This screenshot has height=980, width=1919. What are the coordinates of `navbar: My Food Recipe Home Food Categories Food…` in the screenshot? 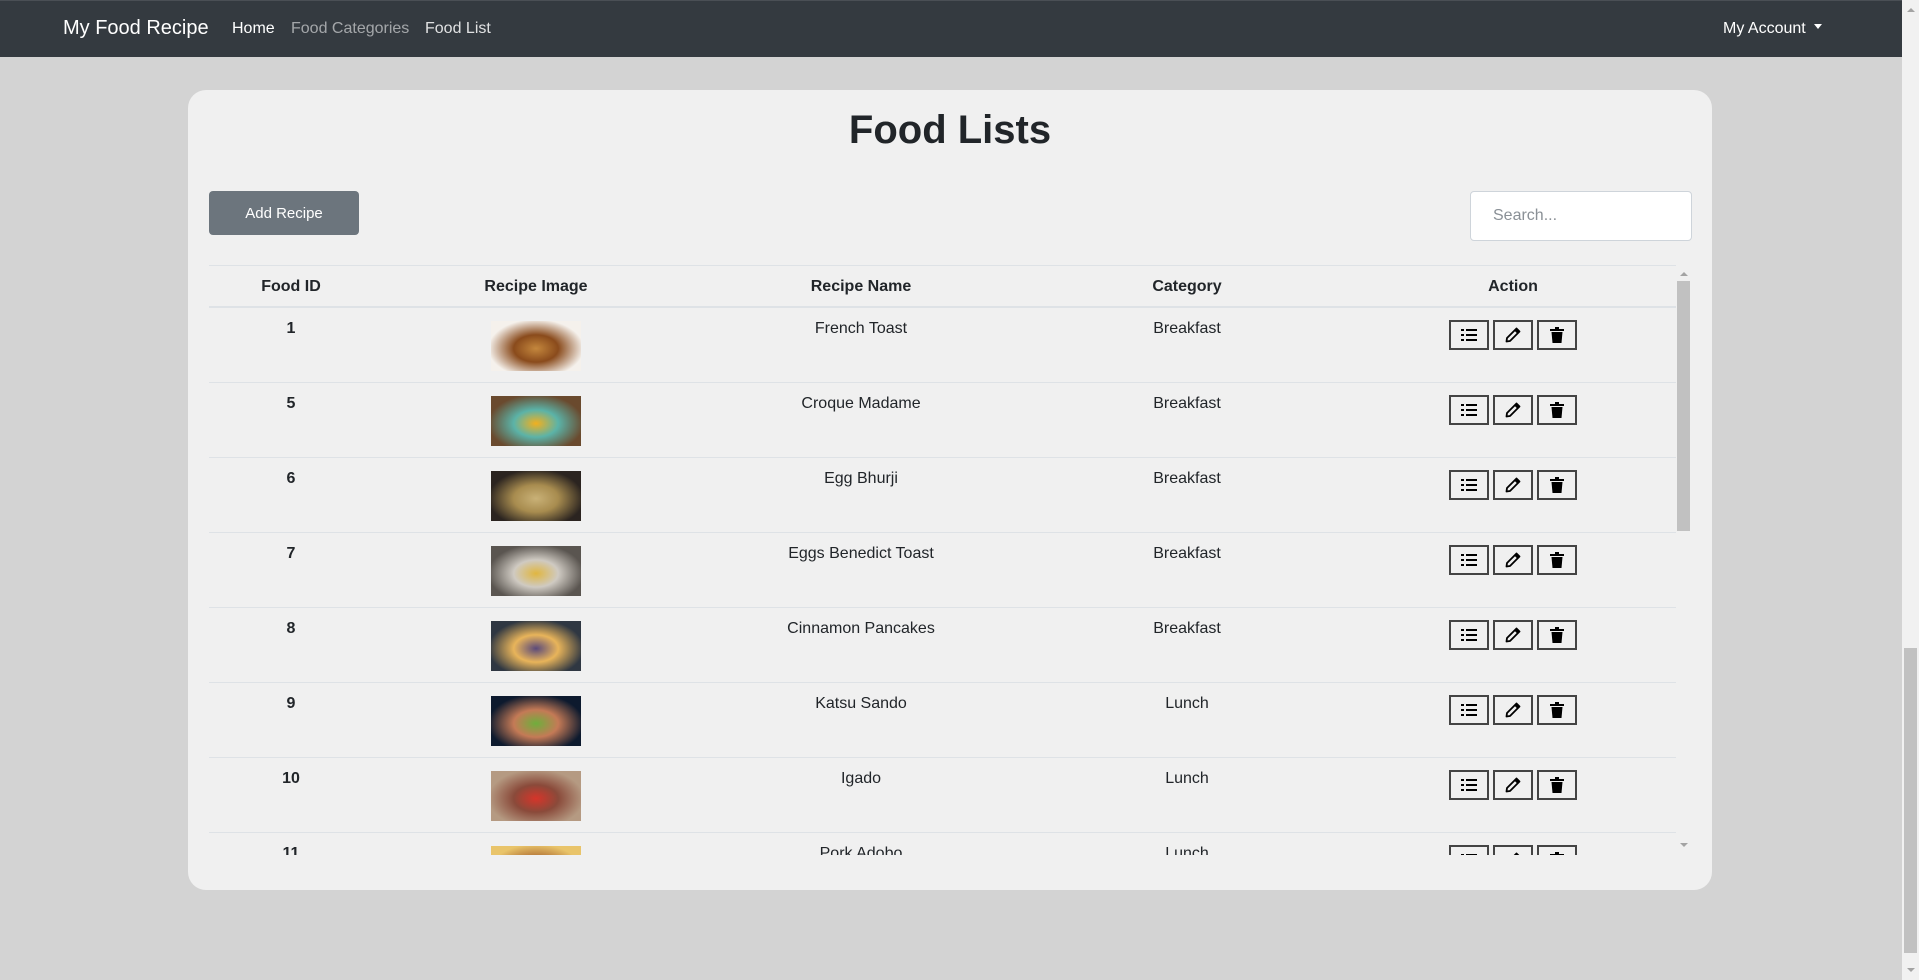 It's located at (951, 28).